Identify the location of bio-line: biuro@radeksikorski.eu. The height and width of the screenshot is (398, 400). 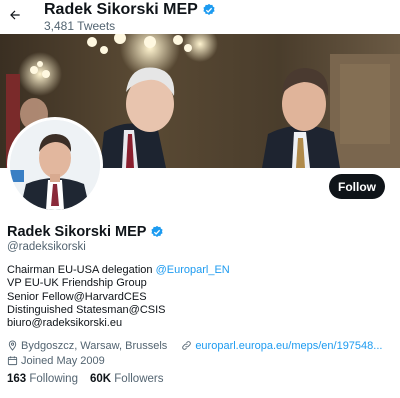
(65, 323).